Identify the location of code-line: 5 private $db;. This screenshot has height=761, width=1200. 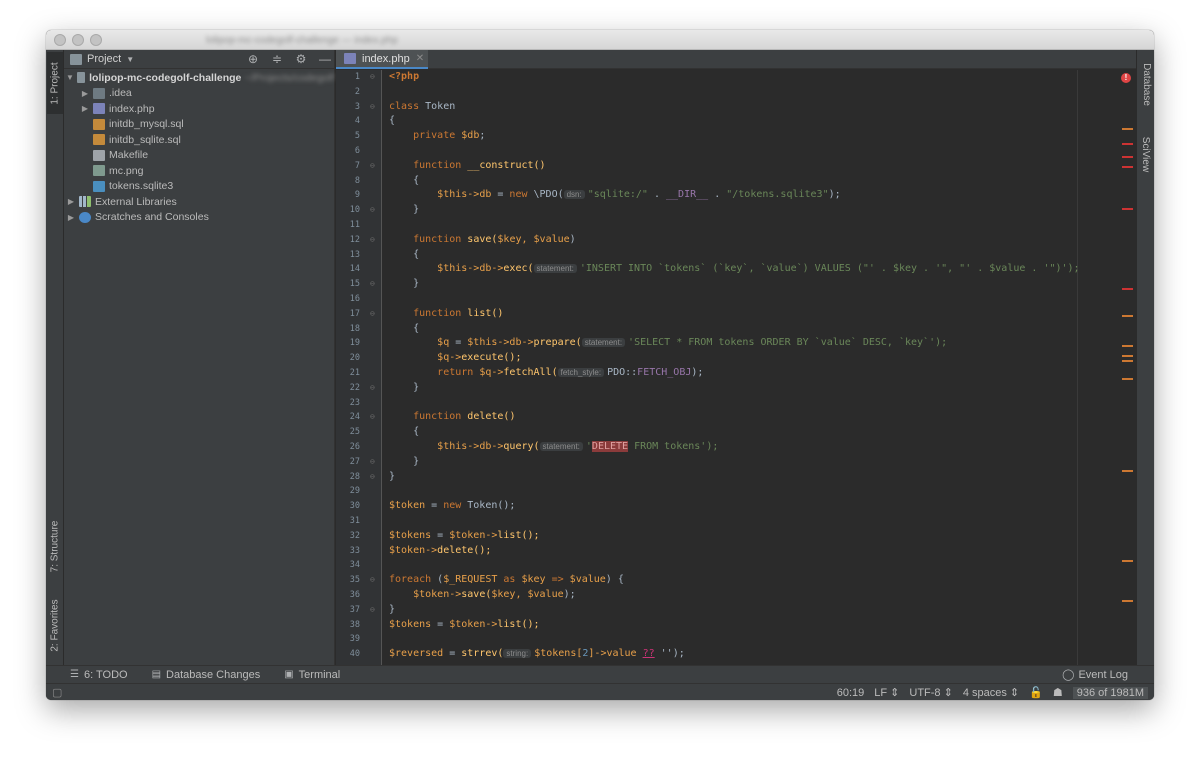
(754, 136).